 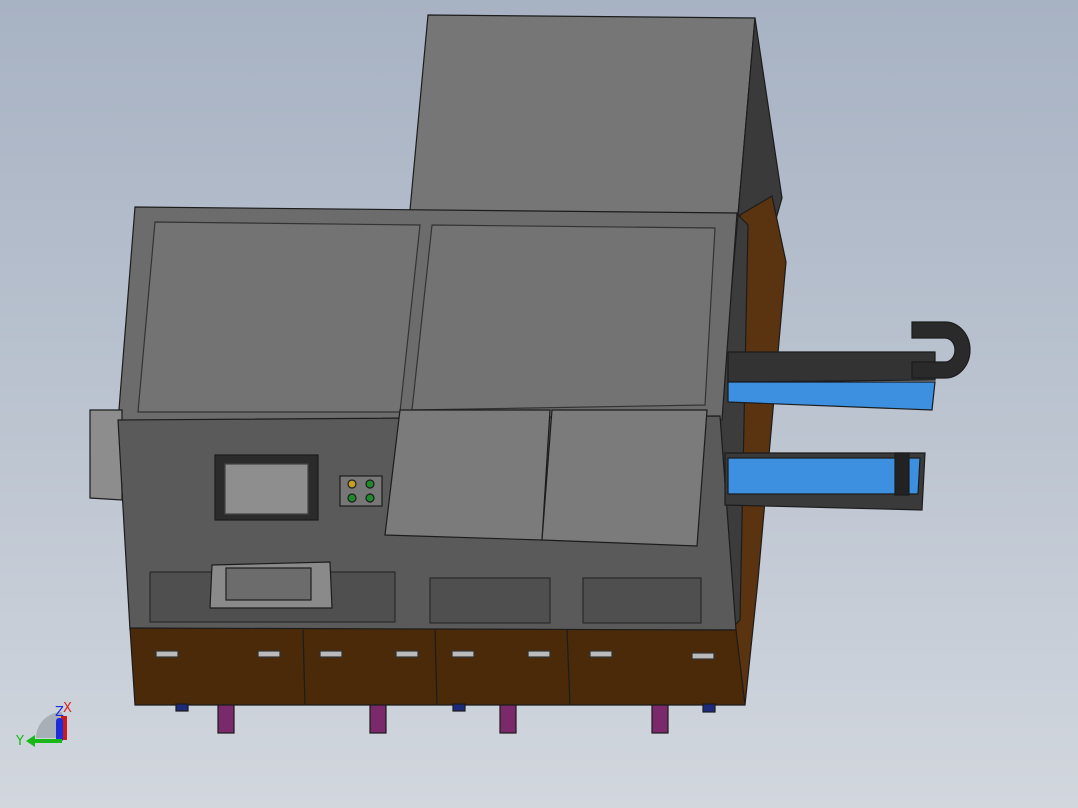 I want to click on tilted-cover-right, so click(x=624, y=478).